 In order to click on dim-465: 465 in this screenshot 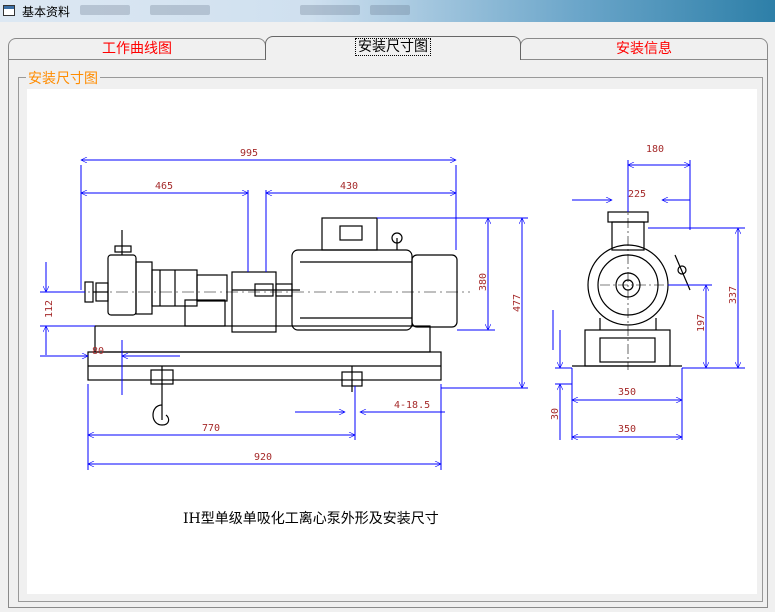, I will do `click(164, 186)`.